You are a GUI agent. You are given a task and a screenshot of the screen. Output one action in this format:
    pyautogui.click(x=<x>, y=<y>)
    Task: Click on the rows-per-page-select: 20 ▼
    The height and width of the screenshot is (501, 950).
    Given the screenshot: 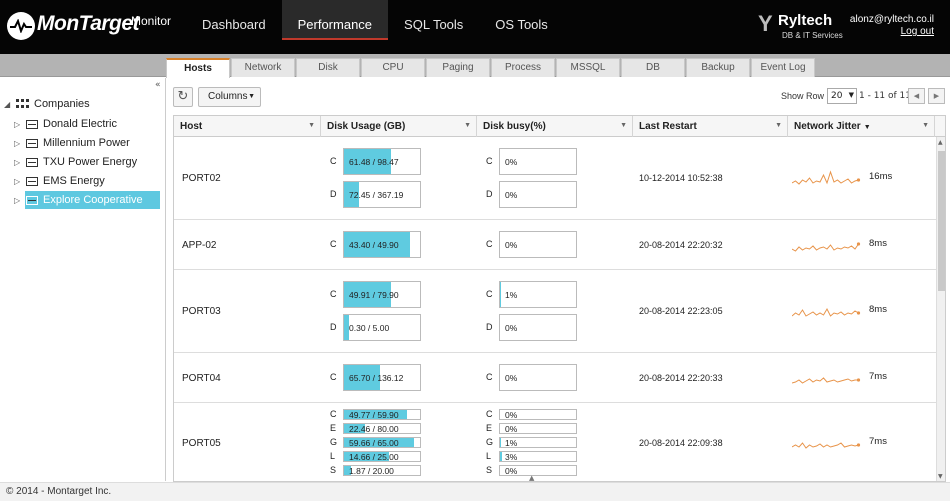 What is the action you would take?
    pyautogui.click(x=842, y=96)
    